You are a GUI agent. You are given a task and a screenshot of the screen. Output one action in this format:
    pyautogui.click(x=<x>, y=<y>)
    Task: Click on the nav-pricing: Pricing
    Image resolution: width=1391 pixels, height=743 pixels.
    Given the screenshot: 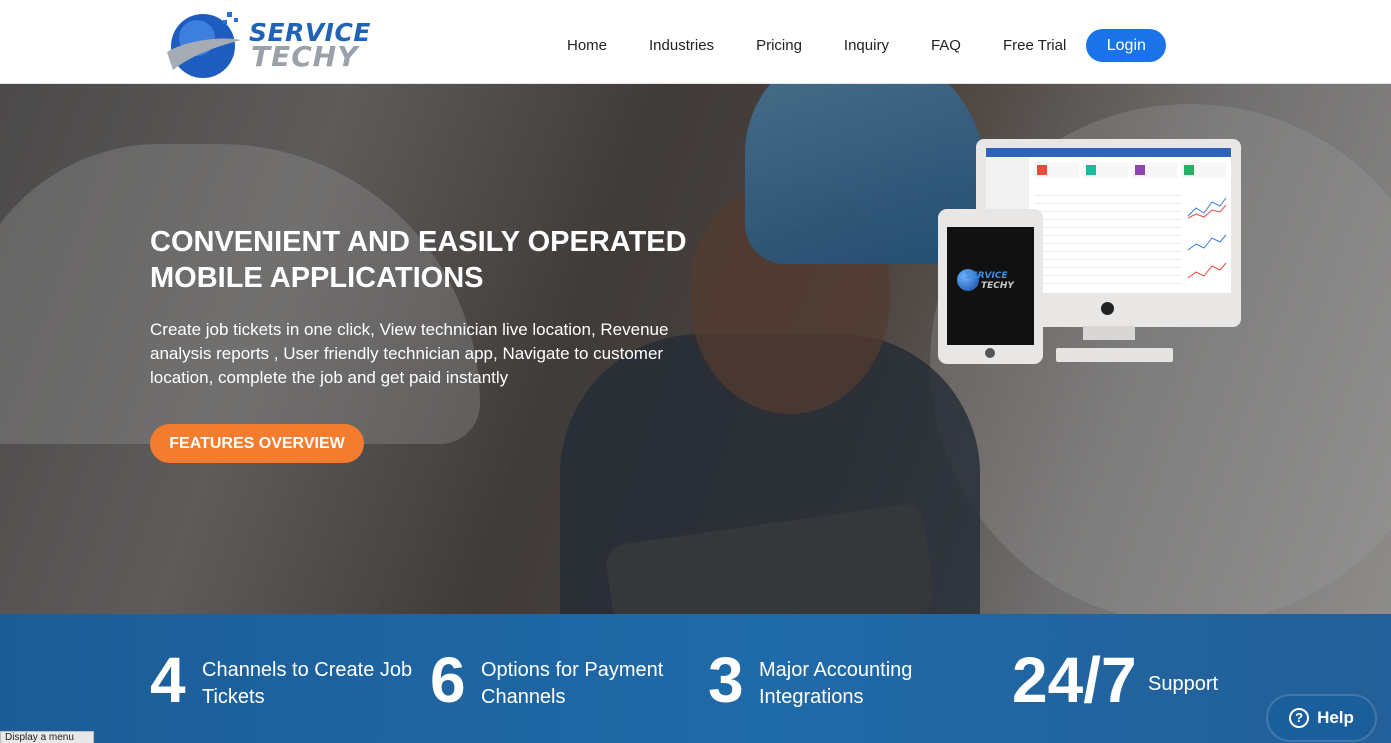 What is the action you would take?
    pyautogui.click(x=779, y=45)
    